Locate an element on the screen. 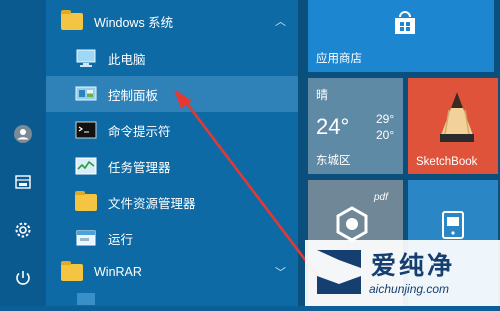  list-item-label: 任务管理器 is located at coordinates (139, 167).